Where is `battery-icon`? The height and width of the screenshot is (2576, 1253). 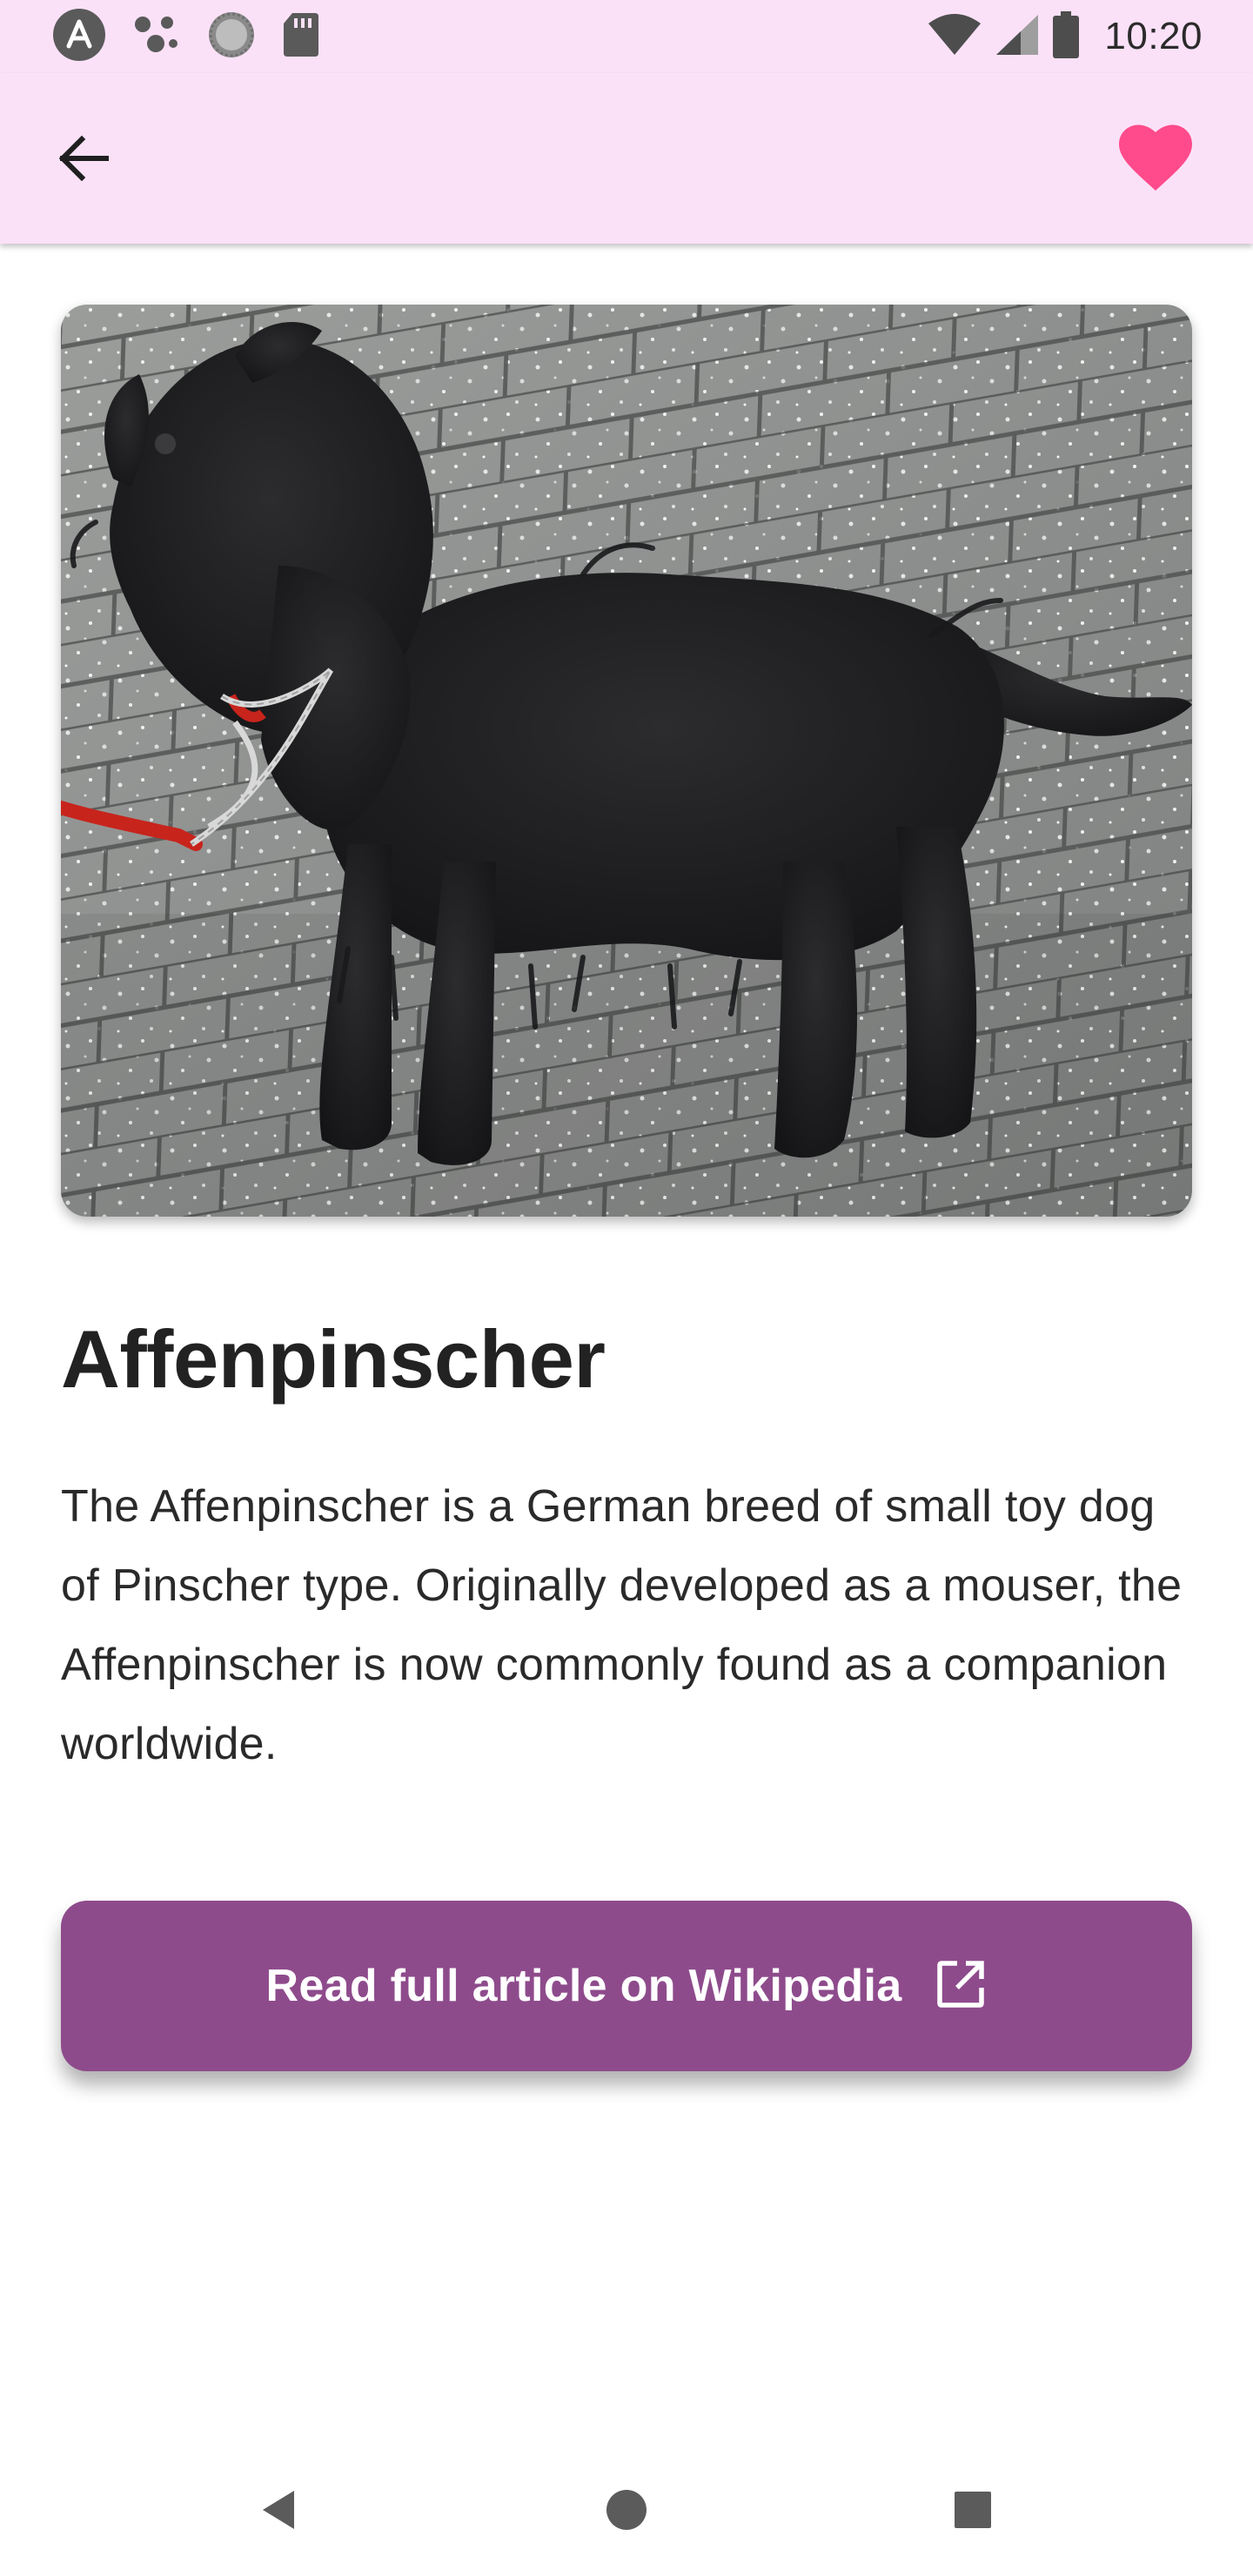
battery-icon is located at coordinates (1066, 37).